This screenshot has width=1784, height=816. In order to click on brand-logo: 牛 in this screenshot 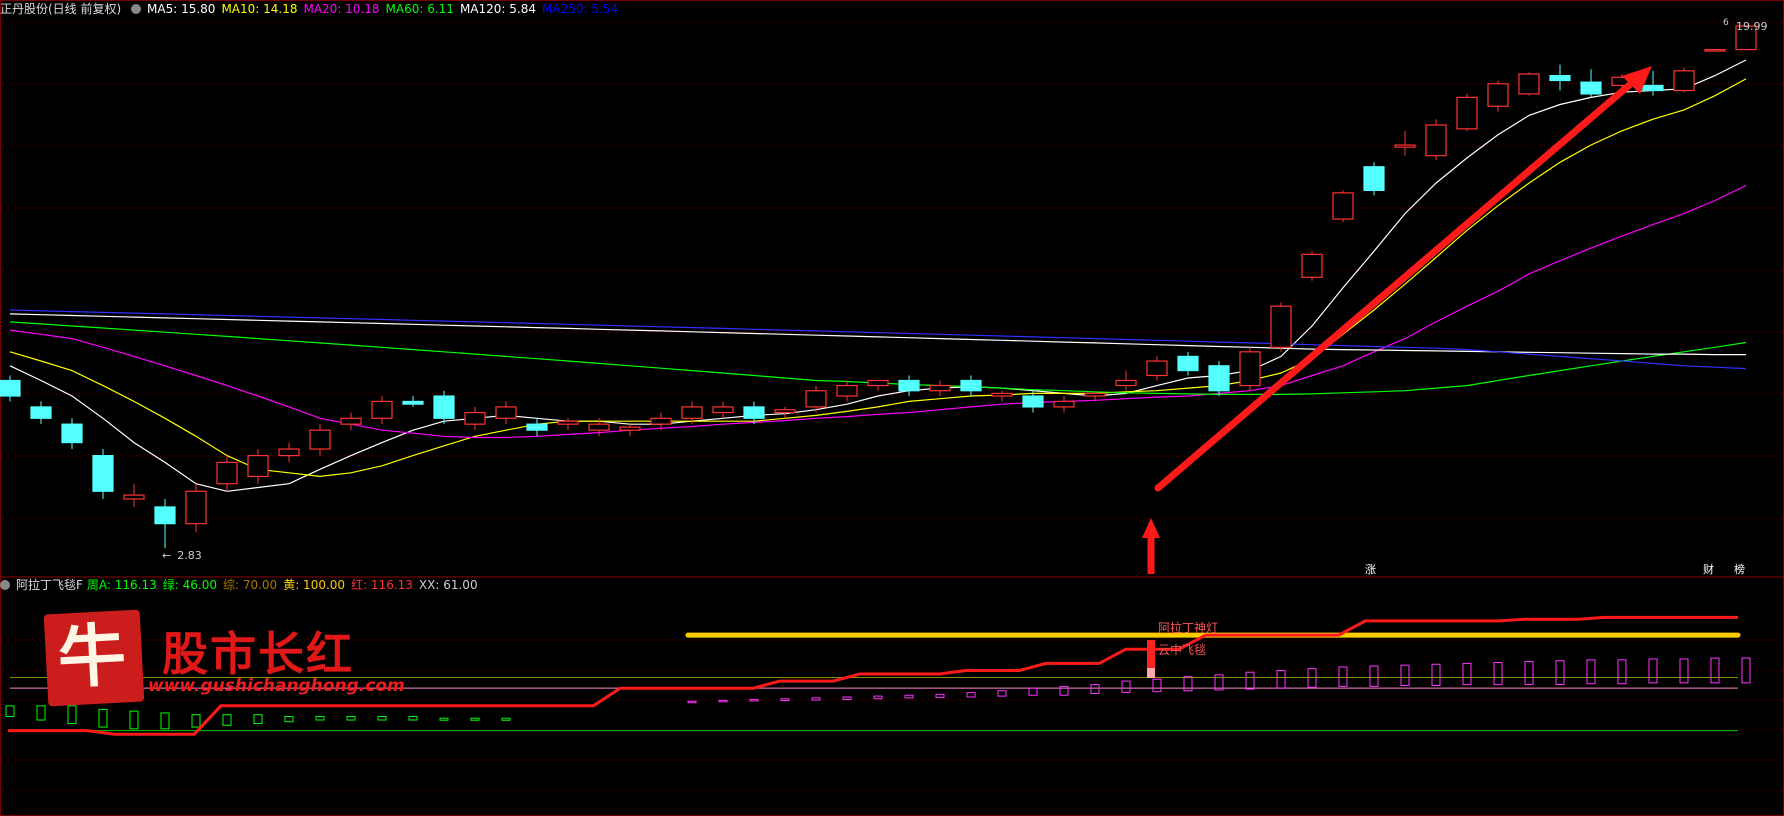, I will do `click(94, 658)`.